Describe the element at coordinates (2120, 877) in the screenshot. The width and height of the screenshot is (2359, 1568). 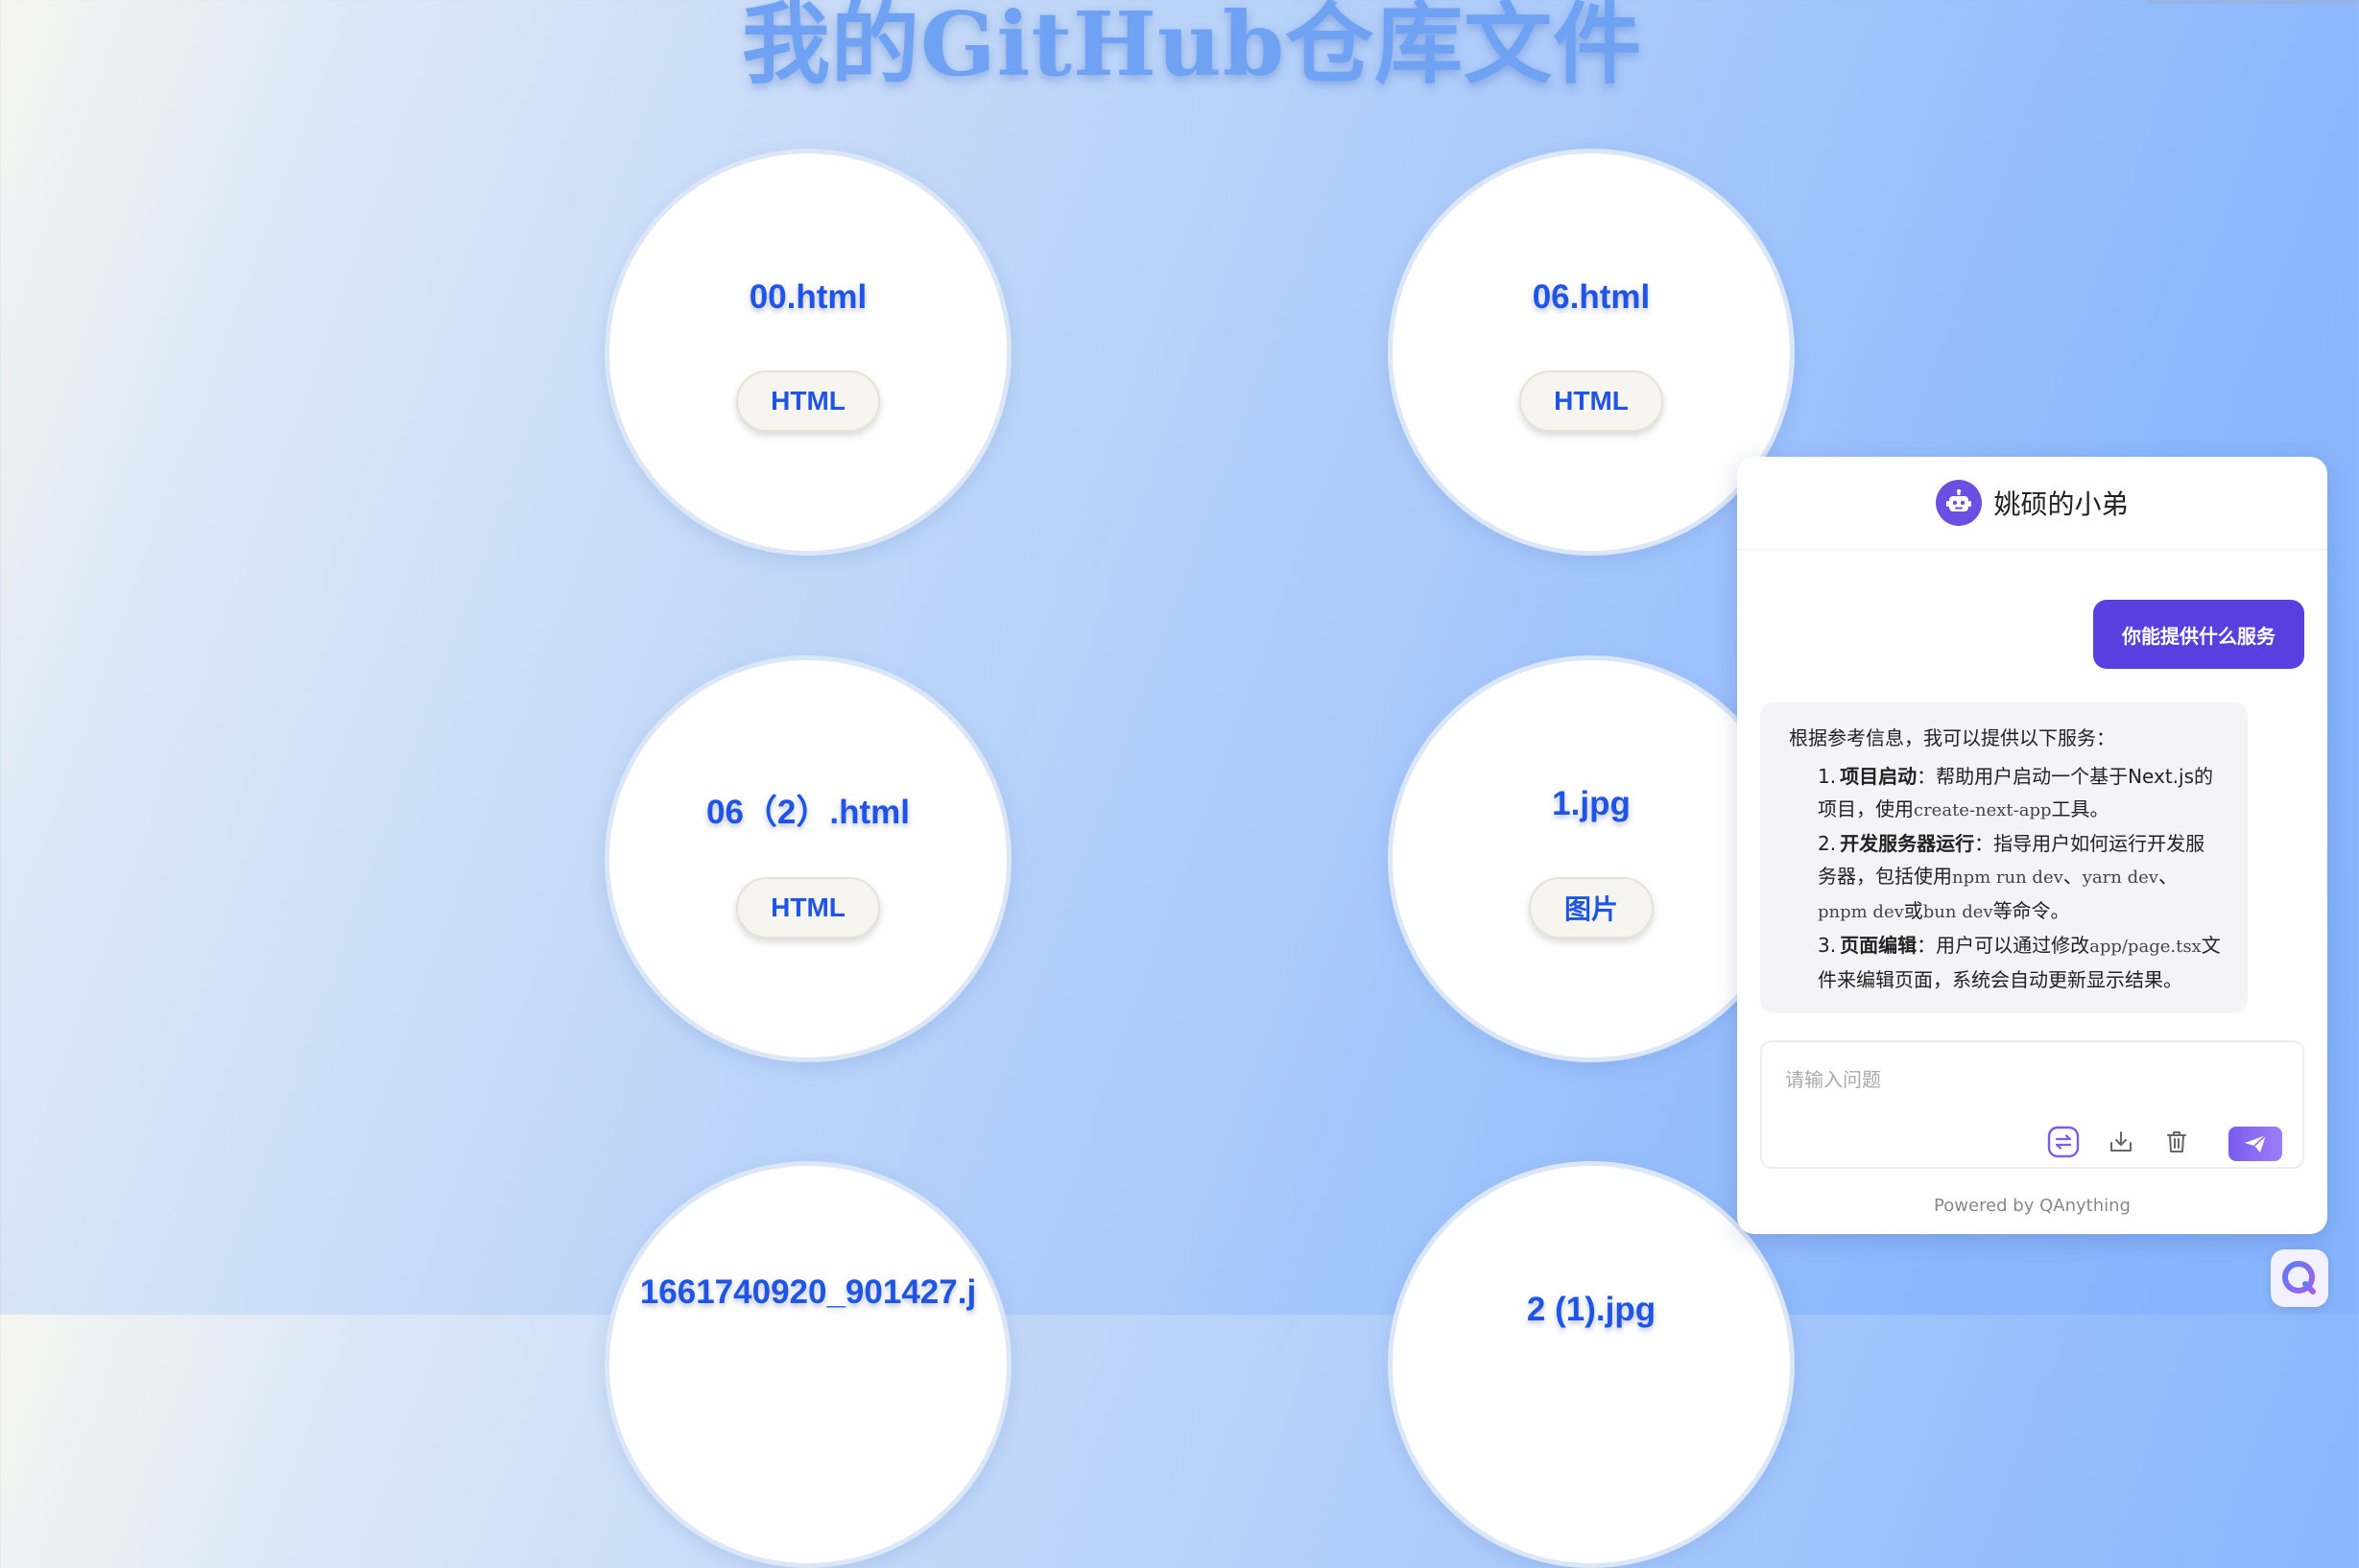
I see `inline-code: yarn dev` at that location.